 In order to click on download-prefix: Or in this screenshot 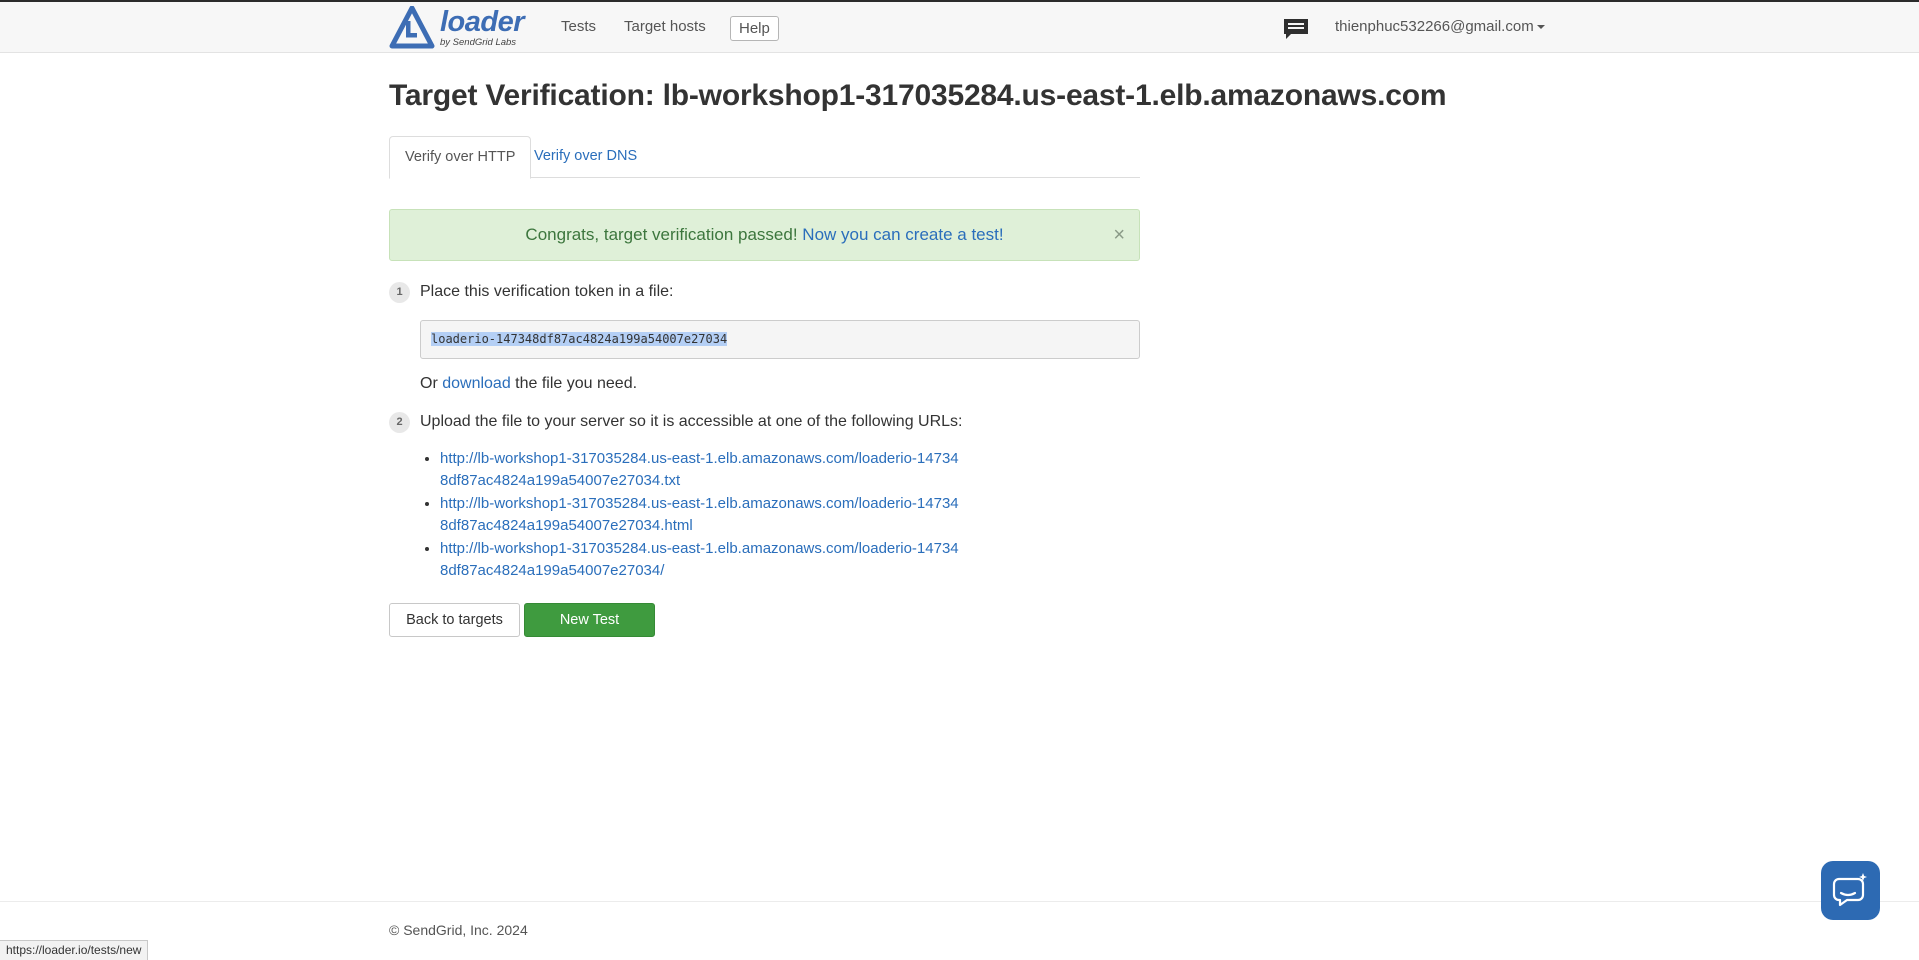, I will do `click(431, 383)`.